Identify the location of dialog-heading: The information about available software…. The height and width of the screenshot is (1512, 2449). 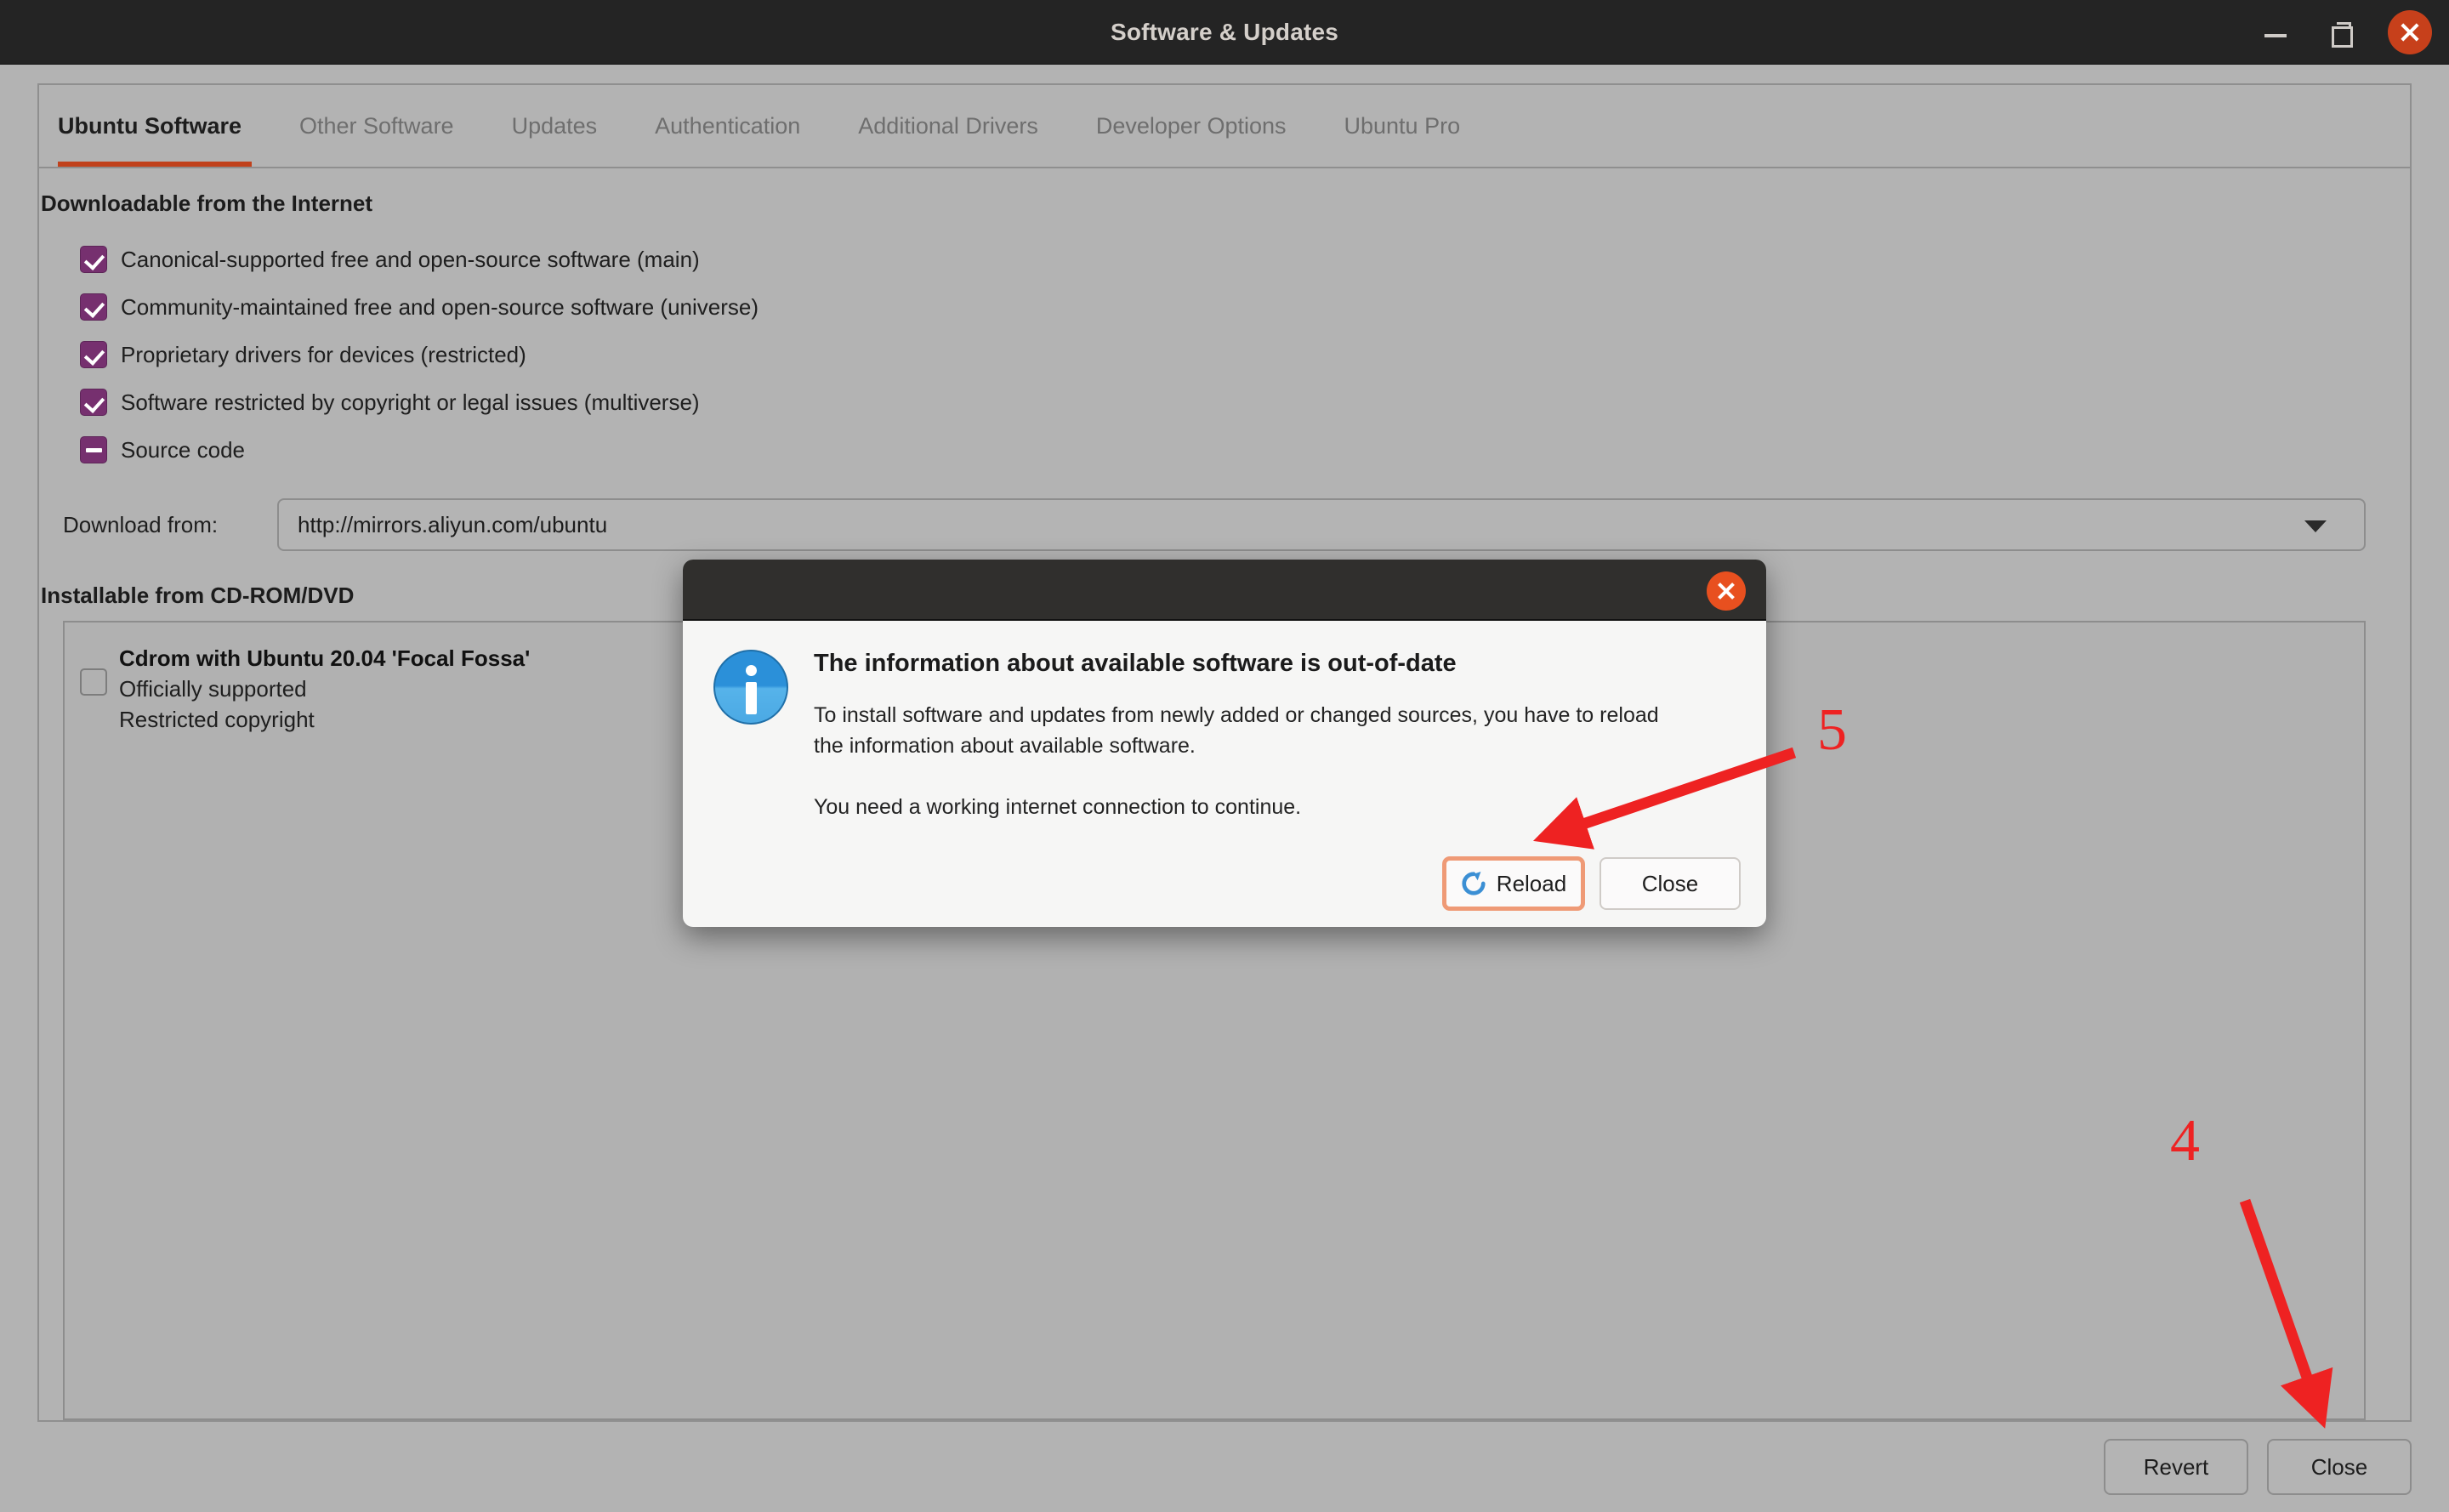
(1135, 663).